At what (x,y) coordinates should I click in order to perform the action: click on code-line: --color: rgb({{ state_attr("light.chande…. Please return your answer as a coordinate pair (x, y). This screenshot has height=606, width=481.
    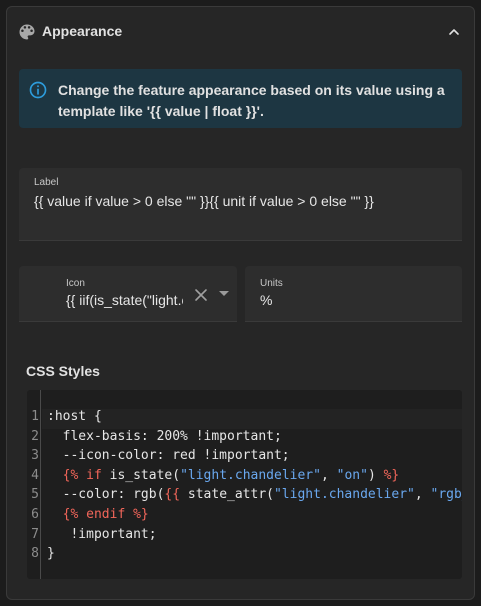
    Looking at the image, I should click on (254, 494).